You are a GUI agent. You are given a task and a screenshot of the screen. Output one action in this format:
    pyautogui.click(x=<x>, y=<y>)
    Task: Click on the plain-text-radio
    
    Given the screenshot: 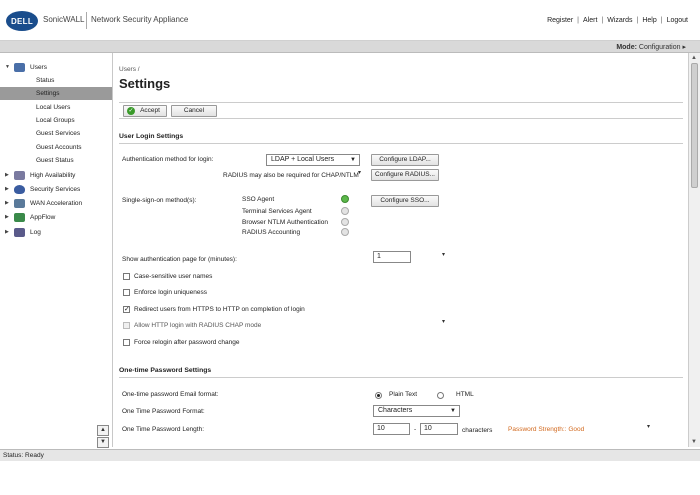 What is the action you would take?
    pyautogui.click(x=378, y=395)
    